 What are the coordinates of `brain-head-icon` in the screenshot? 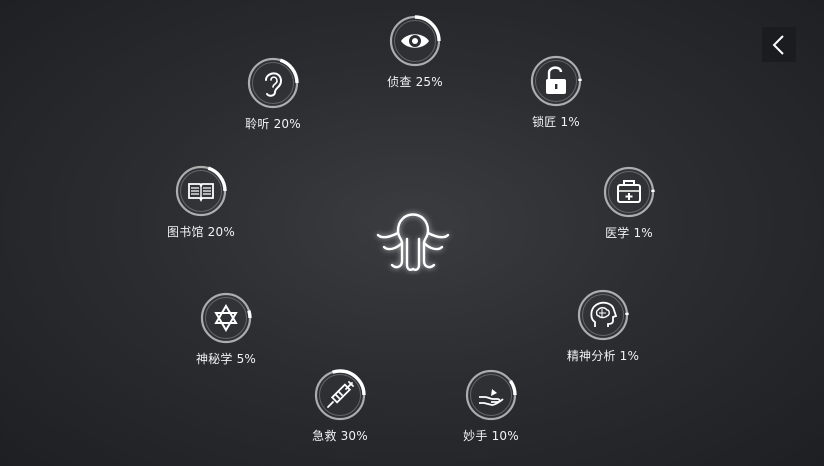 It's located at (604, 314).